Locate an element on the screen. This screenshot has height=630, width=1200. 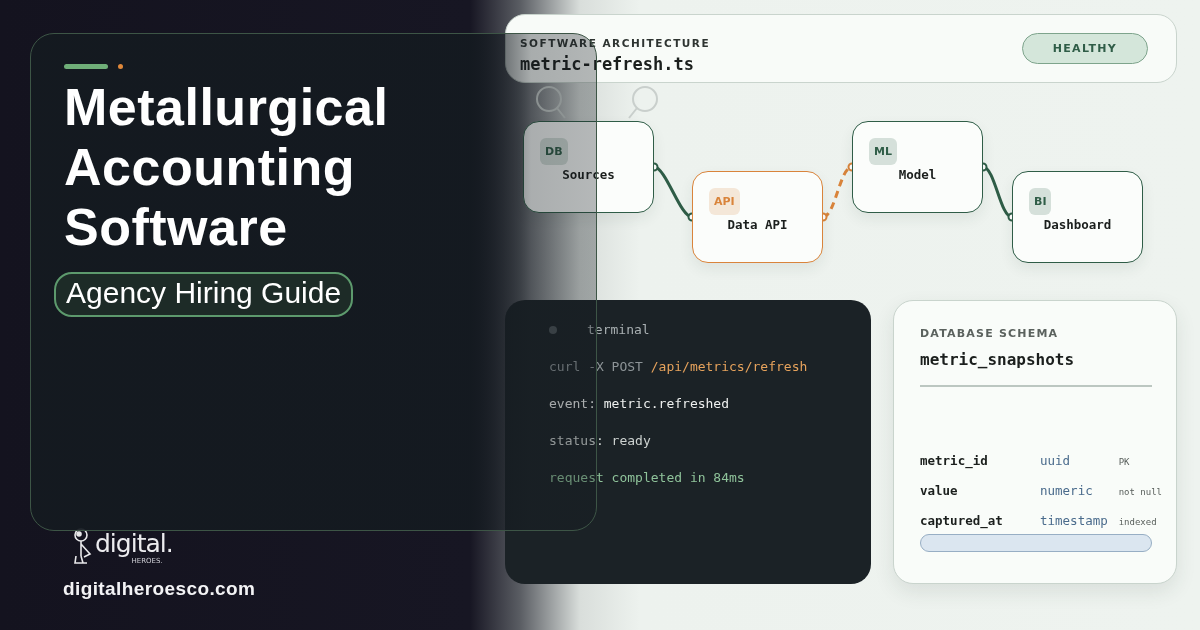
field-name: value is located at coordinates (939, 490).